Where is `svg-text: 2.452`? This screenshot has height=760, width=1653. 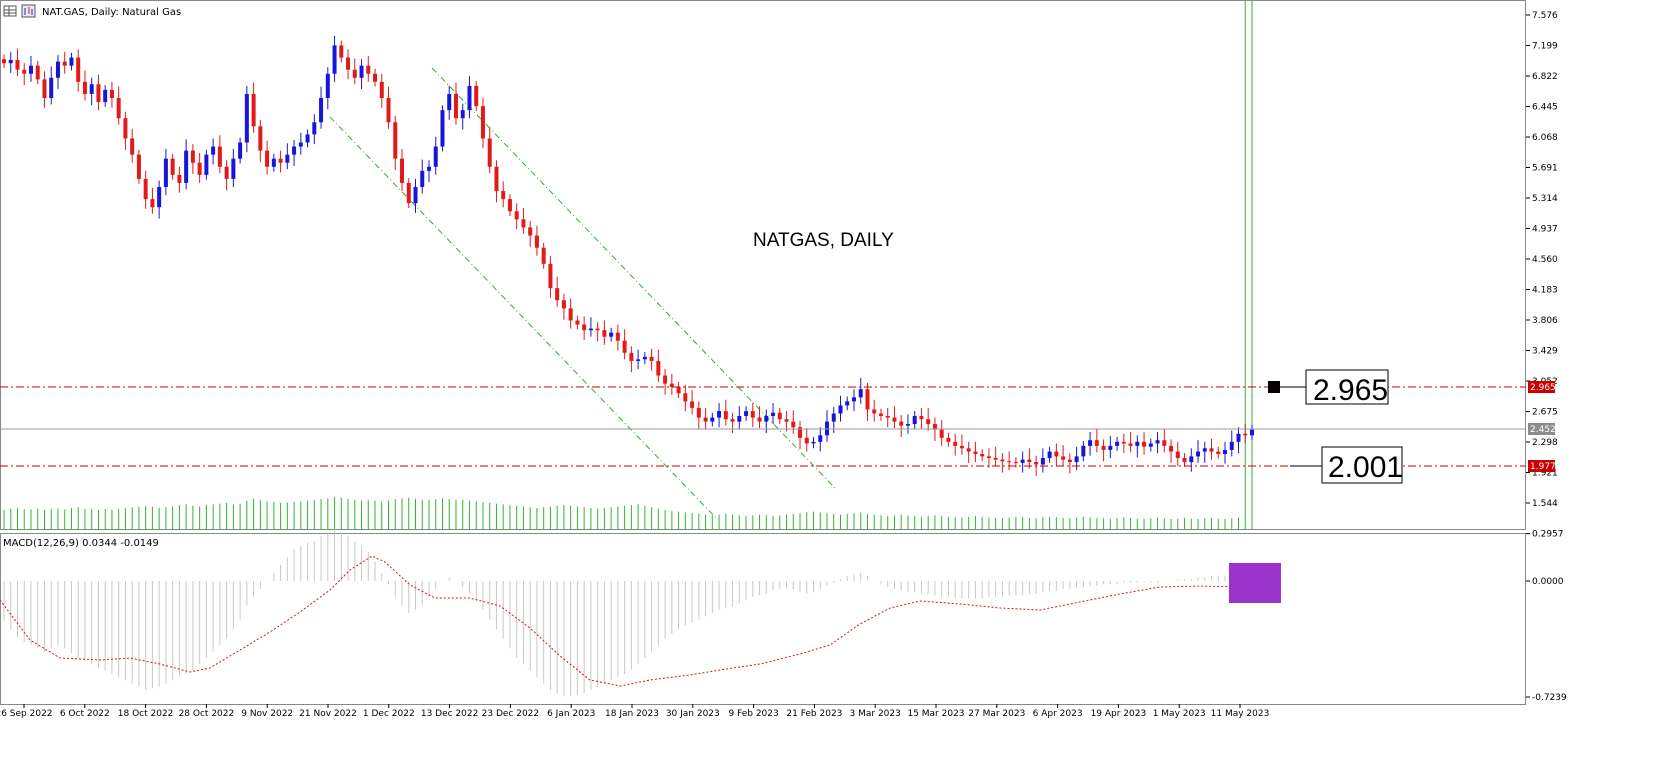 svg-text: 2.452 is located at coordinates (1543, 430).